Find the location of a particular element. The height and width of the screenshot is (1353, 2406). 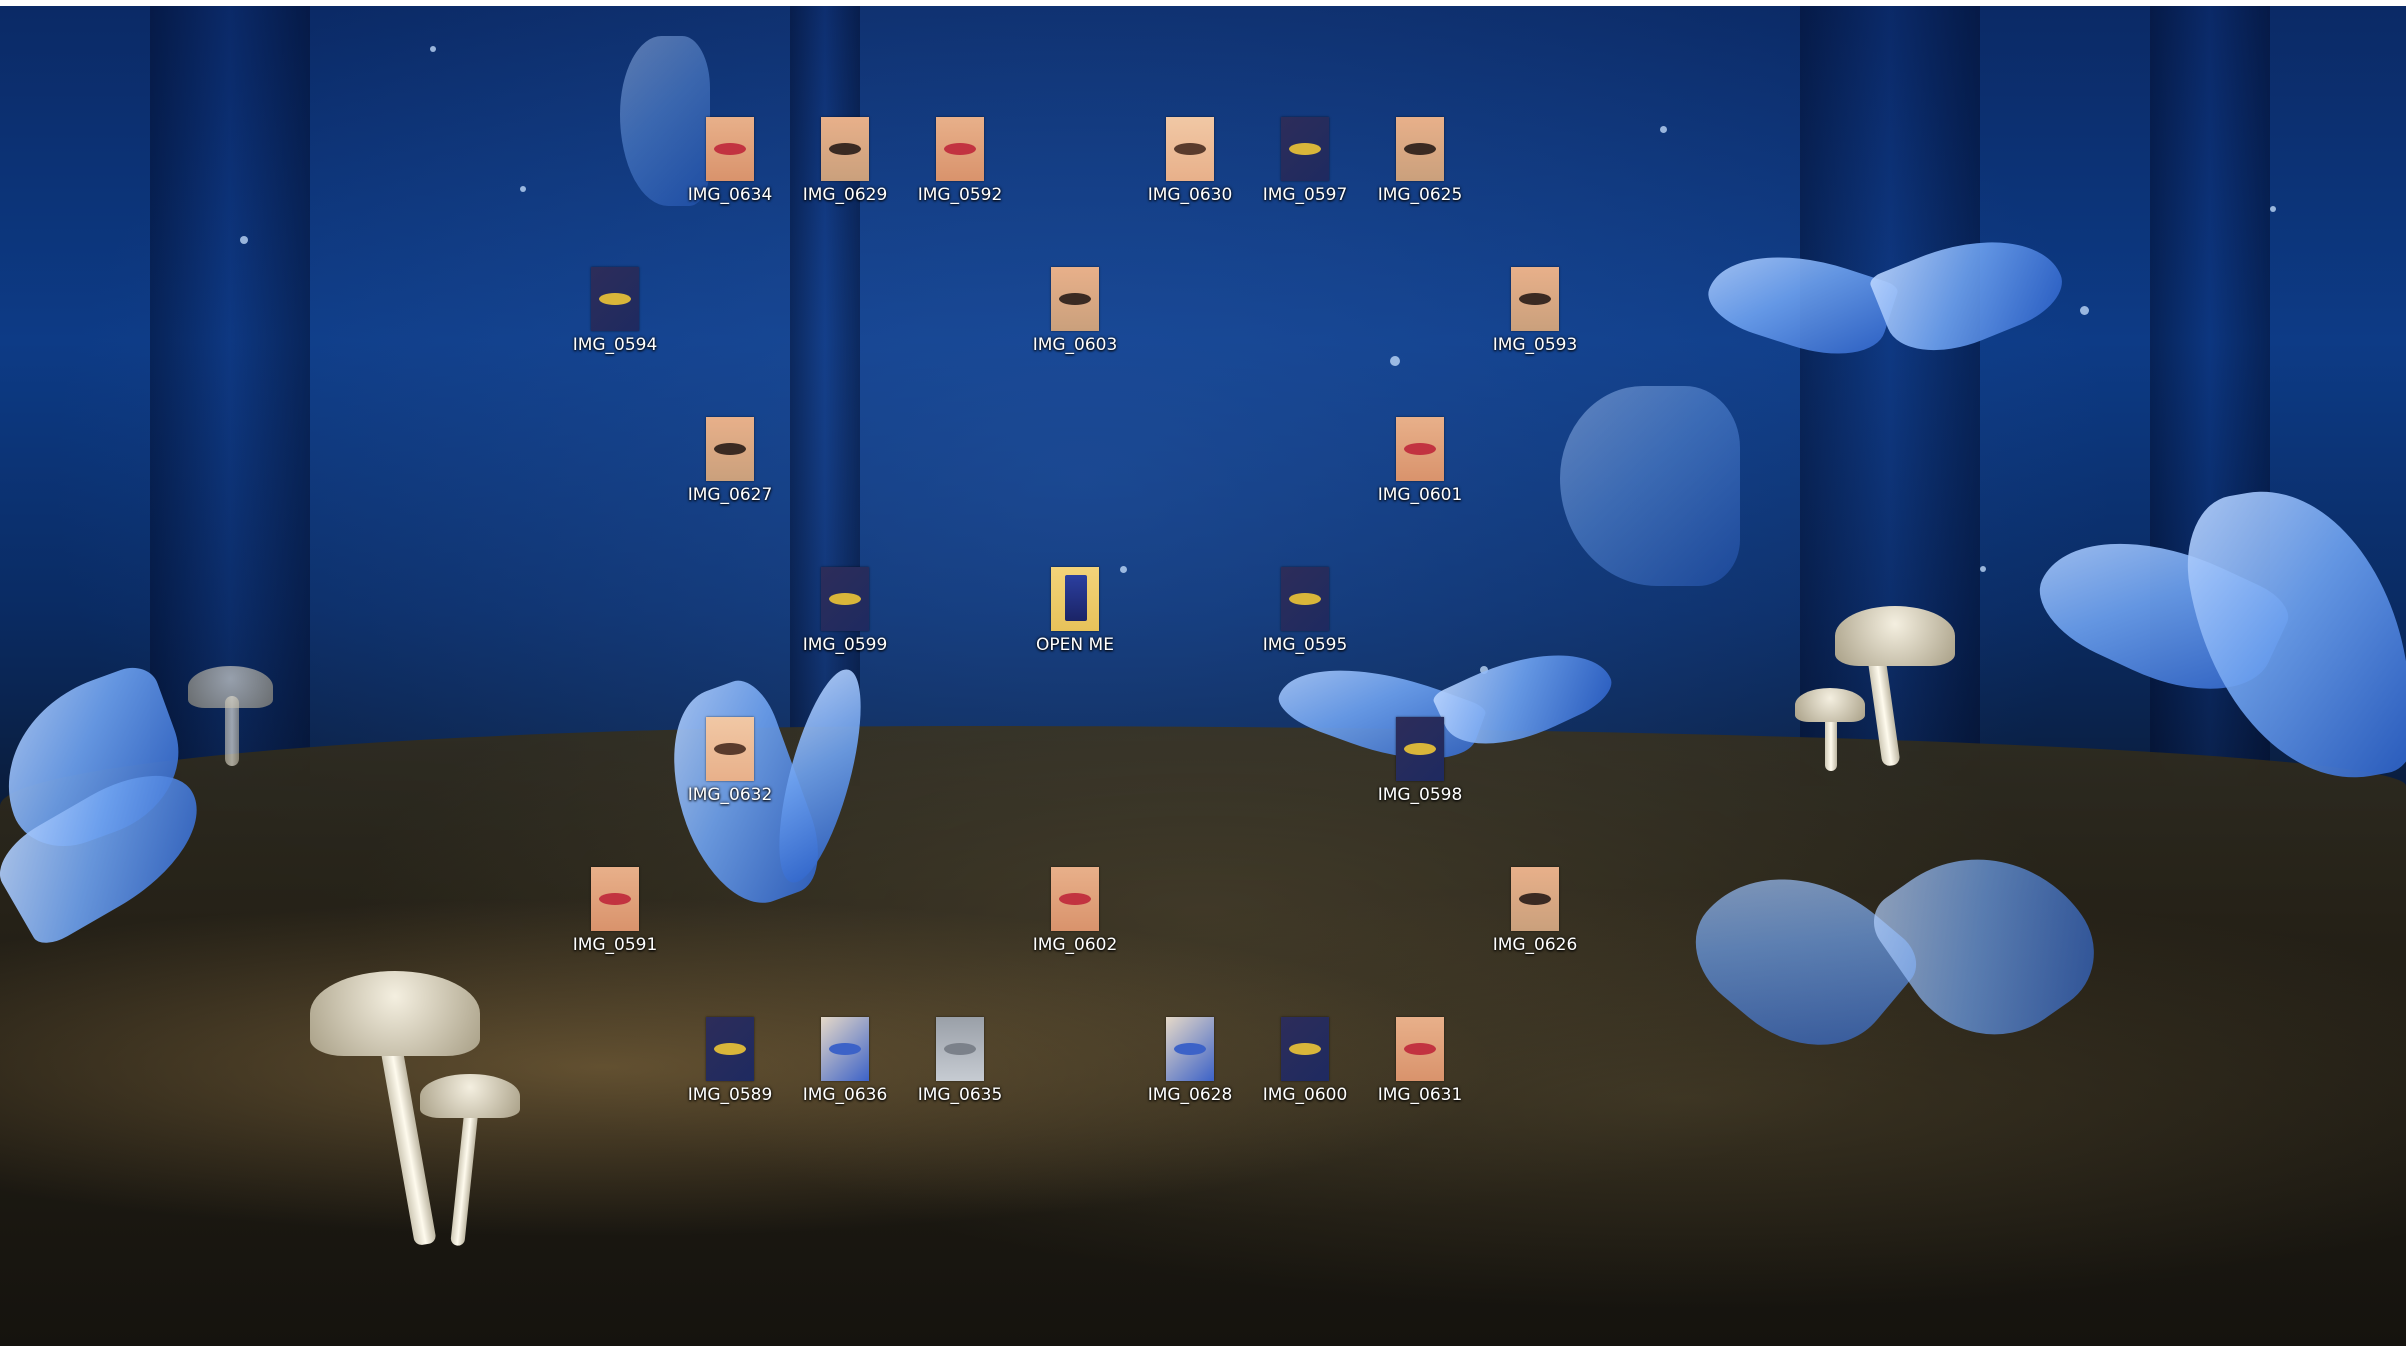

screen-frame-bottom is located at coordinates (1203, 1349).